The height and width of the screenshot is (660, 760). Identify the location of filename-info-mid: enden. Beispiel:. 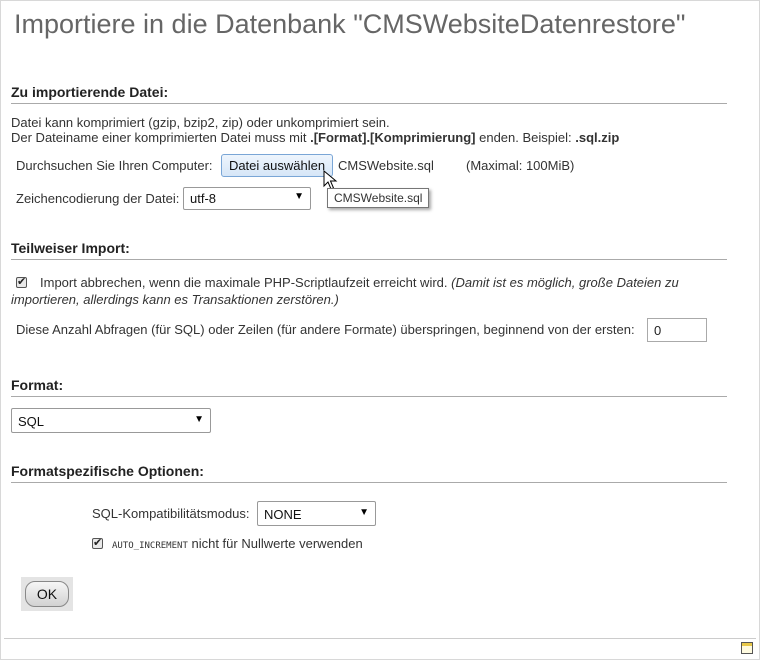
(525, 137).